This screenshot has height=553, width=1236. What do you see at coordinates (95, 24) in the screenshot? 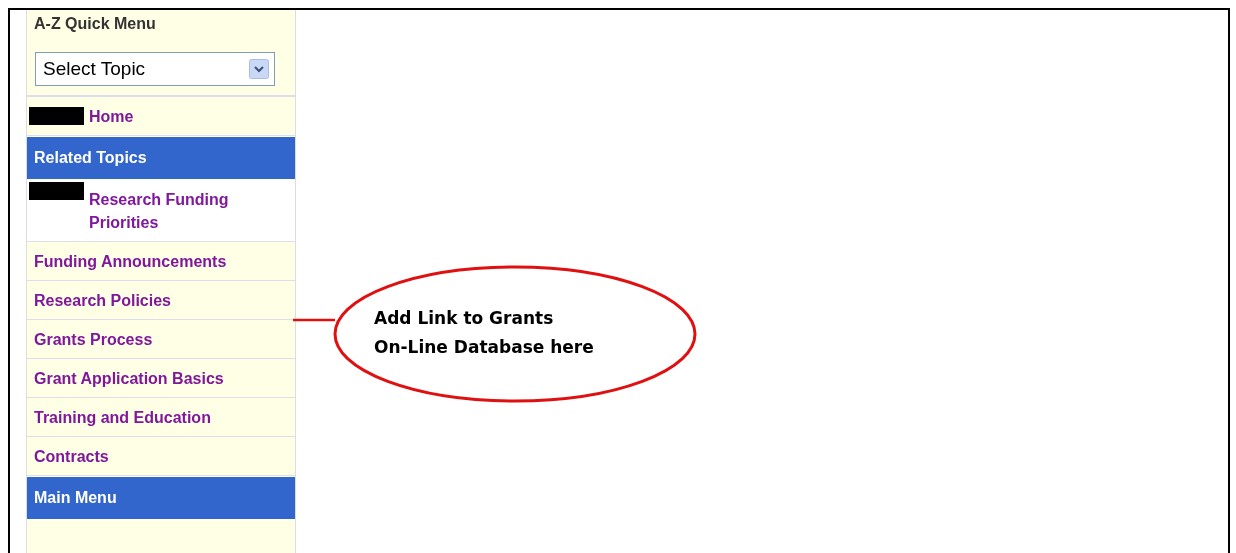
I see `menu-title: A-Z Quick Menu` at bounding box center [95, 24].